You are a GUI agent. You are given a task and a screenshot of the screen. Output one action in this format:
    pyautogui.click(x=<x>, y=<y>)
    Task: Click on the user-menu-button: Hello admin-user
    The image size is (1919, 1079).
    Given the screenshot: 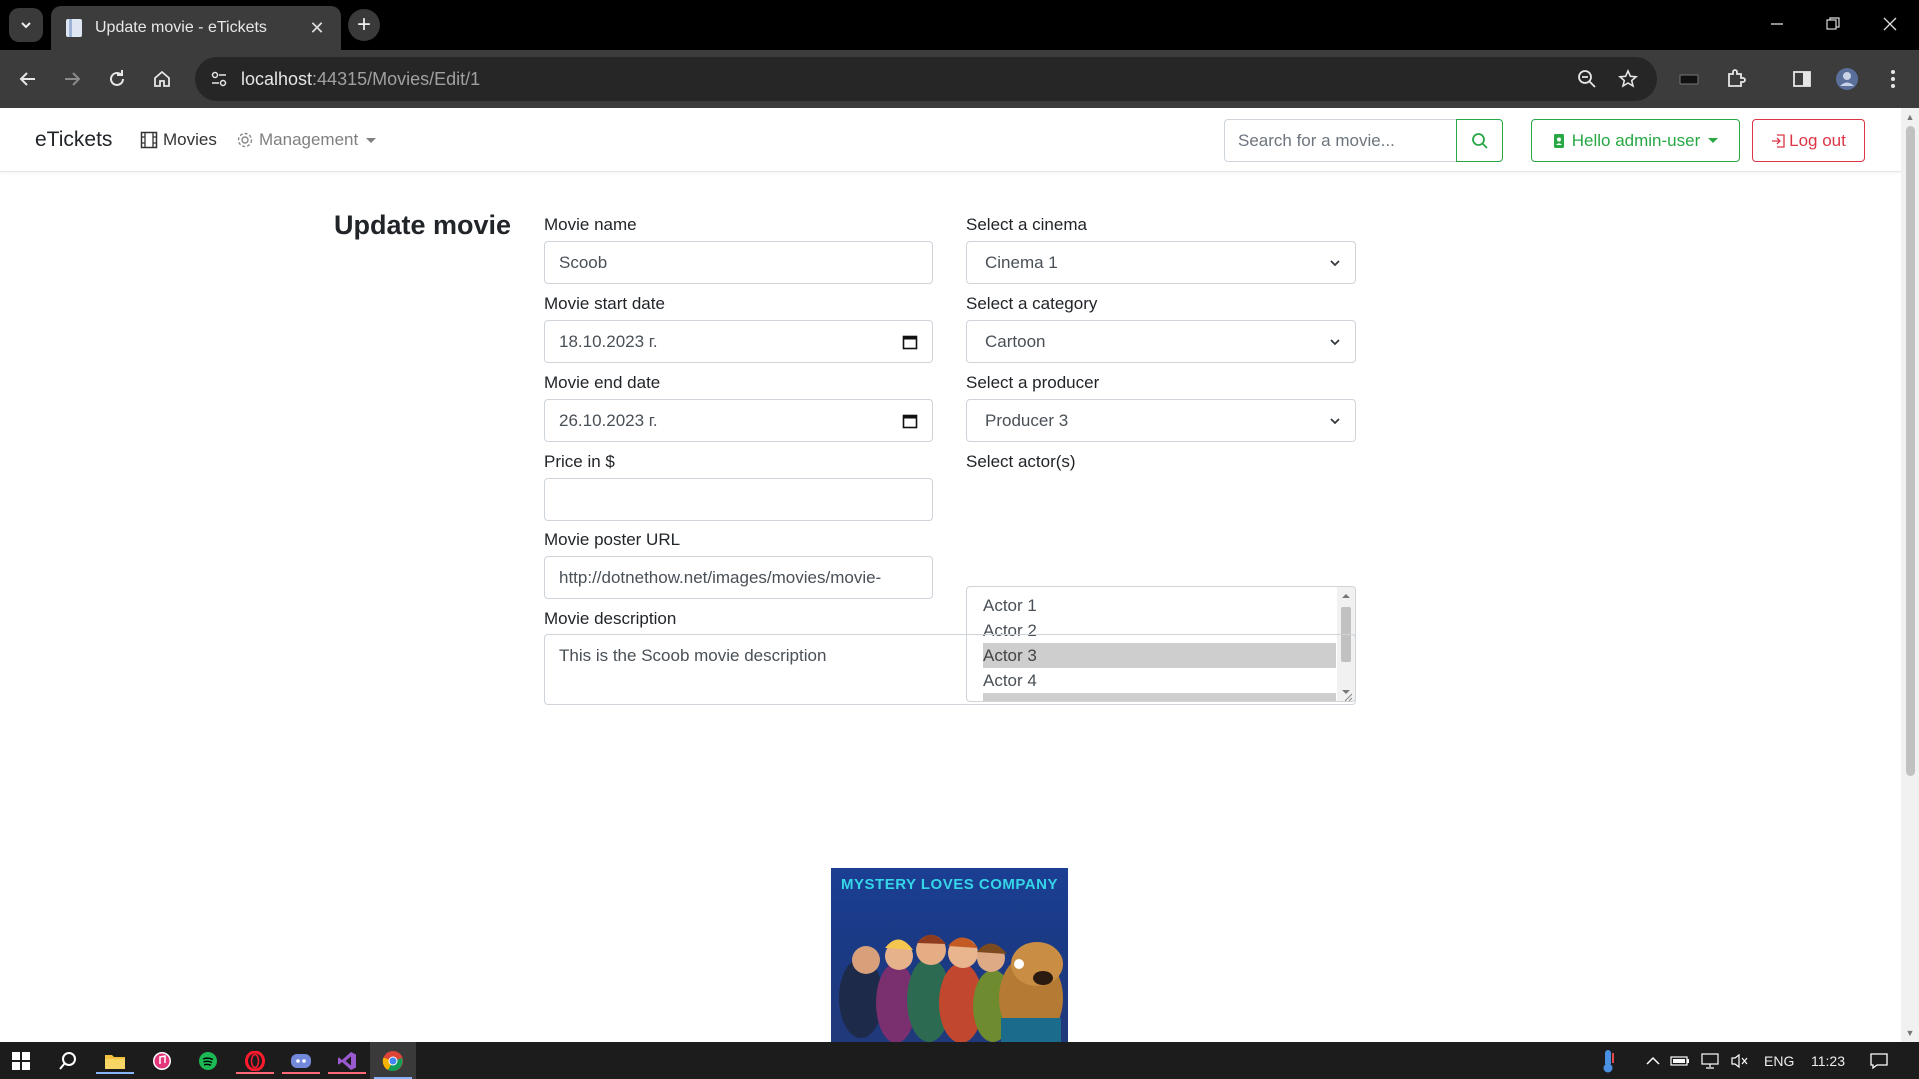 What is the action you would take?
    pyautogui.click(x=1635, y=140)
    